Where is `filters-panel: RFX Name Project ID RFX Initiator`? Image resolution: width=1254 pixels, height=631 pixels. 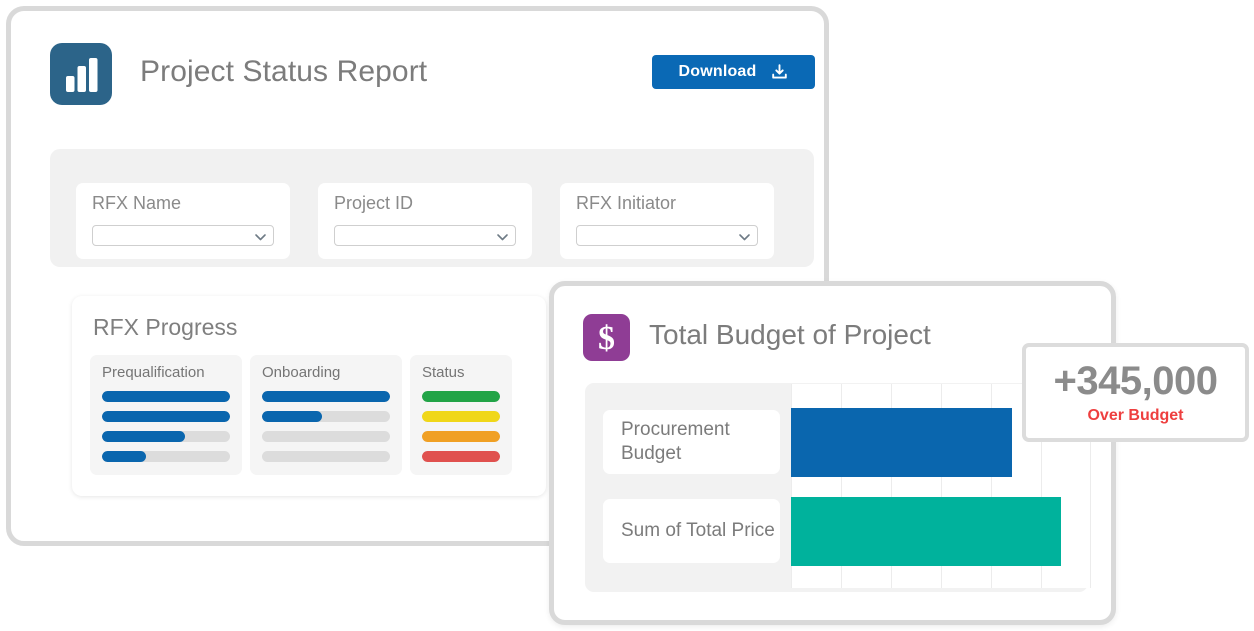 filters-panel: RFX Name Project ID RFX Initiator is located at coordinates (432, 208).